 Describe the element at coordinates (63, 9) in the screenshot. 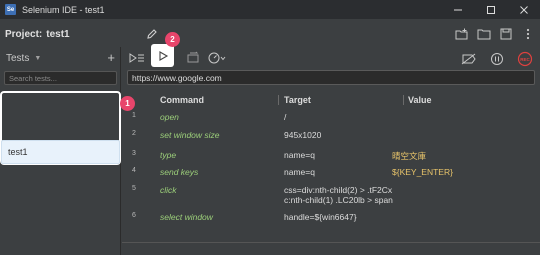

I see `window-title: Selenium IDE - test1` at that location.